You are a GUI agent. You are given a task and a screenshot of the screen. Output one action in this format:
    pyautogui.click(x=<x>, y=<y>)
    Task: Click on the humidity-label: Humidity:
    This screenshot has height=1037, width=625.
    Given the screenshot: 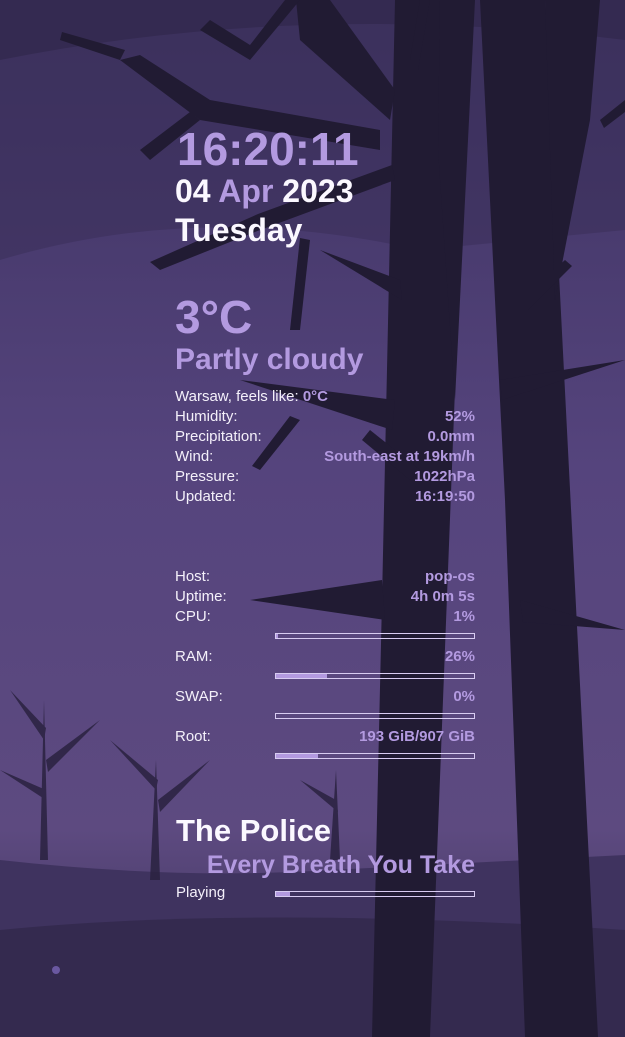 What is the action you would take?
    pyautogui.click(x=206, y=416)
    